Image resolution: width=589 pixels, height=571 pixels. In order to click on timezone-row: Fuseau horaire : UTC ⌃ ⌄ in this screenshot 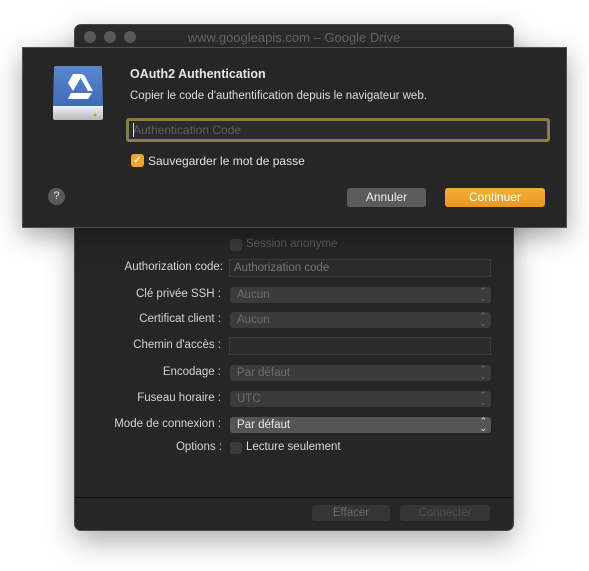, I will do `click(294, 400)`.